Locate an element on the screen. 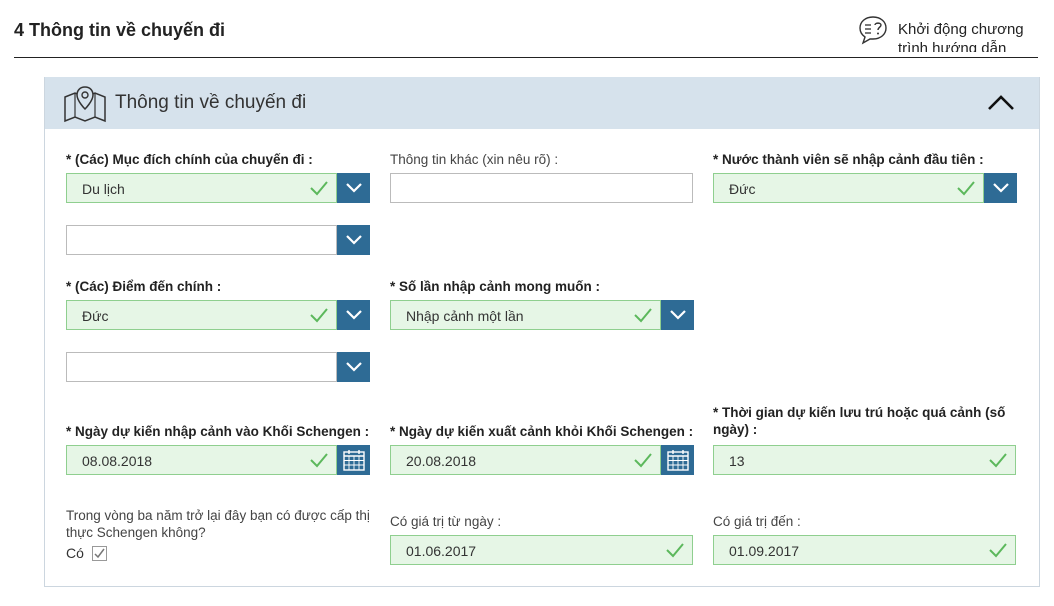 The image size is (1054, 606). entries-label: * Số lần nhập cảnh mong muốn : is located at coordinates (495, 286).